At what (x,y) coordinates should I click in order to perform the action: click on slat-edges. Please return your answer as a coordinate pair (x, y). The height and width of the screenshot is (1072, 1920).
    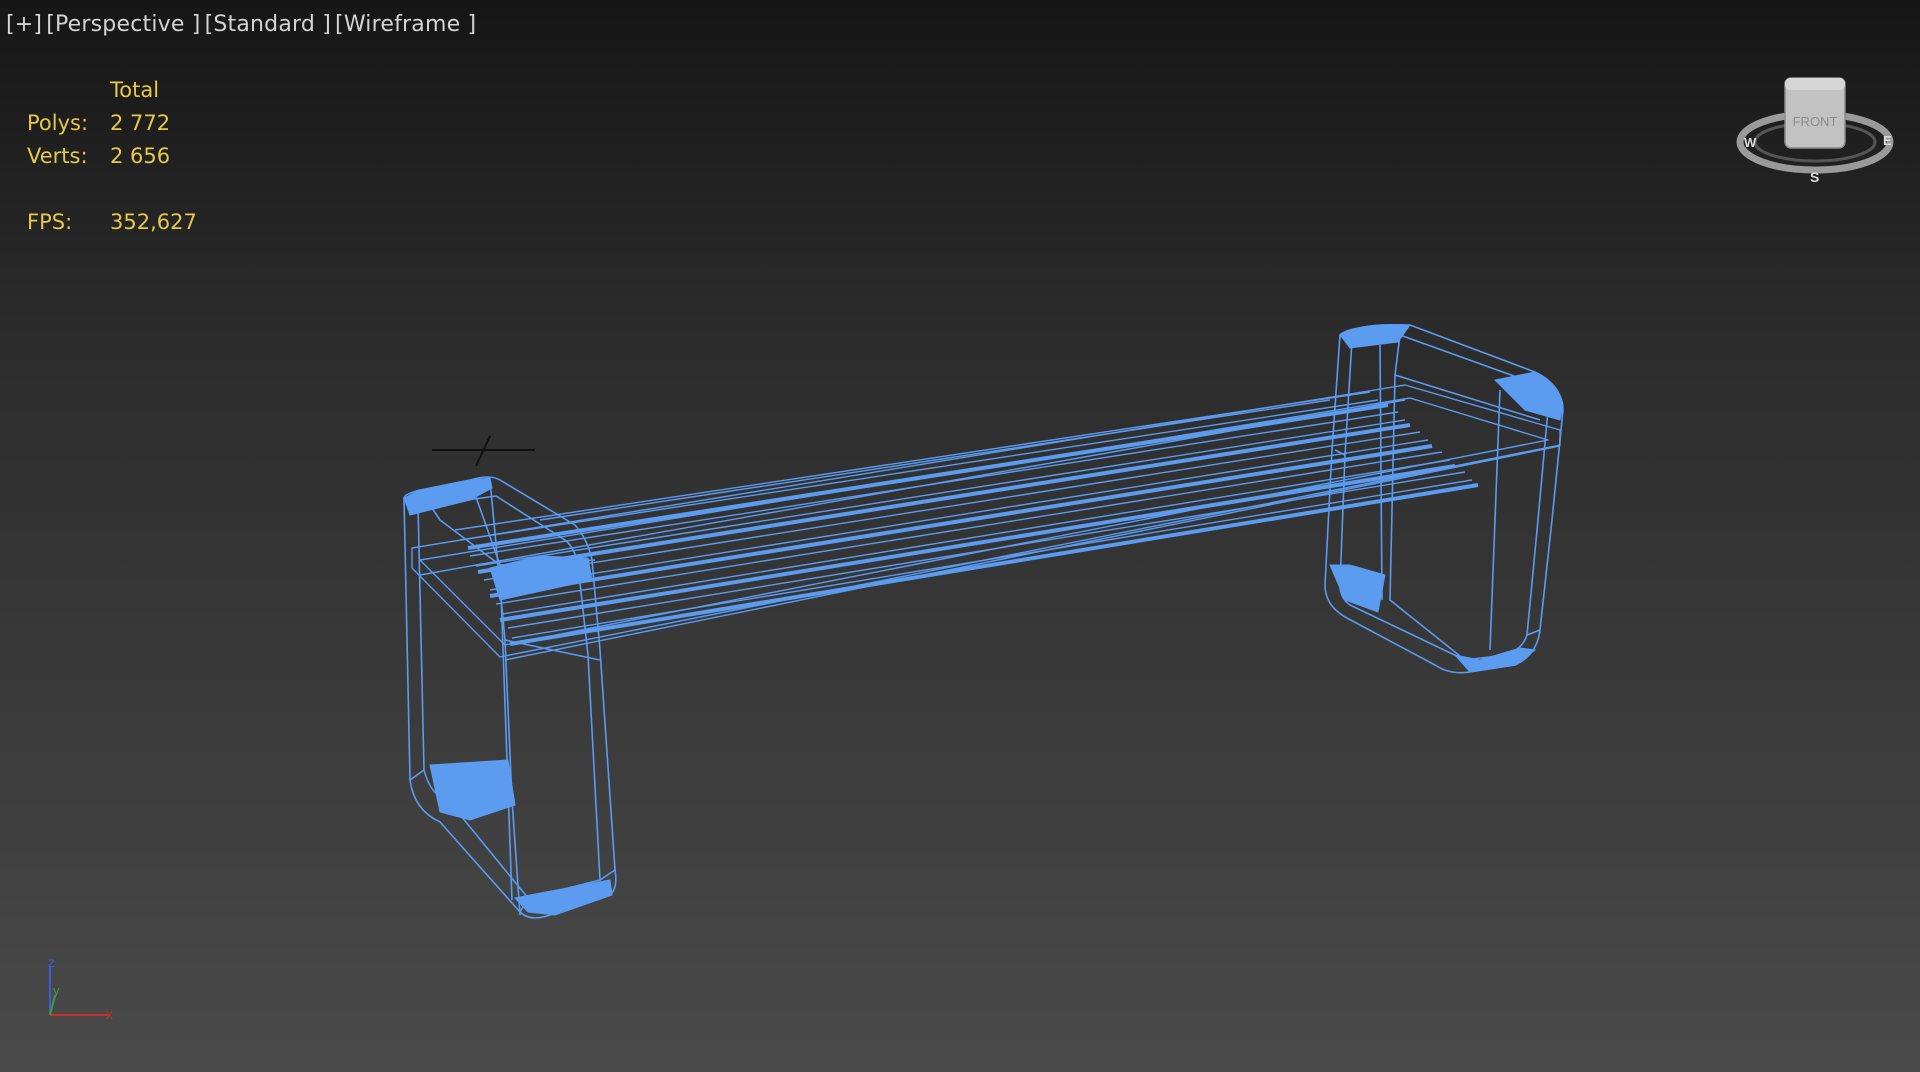
    Looking at the image, I should click on (973, 524).